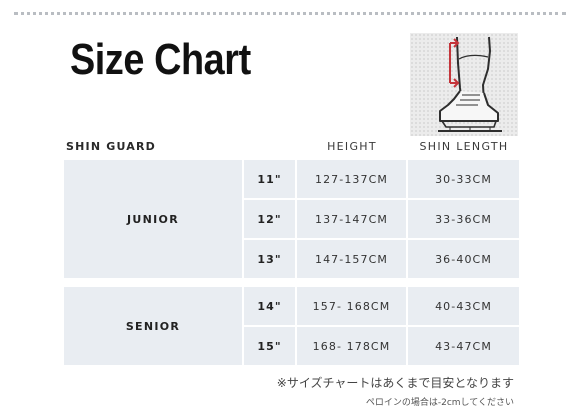 Image resolution: width=580 pixels, height=420 pixels. Describe the element at coordinates (464, 84) in the screenshot. I see `leg-skate-measurement-icon` at that location.